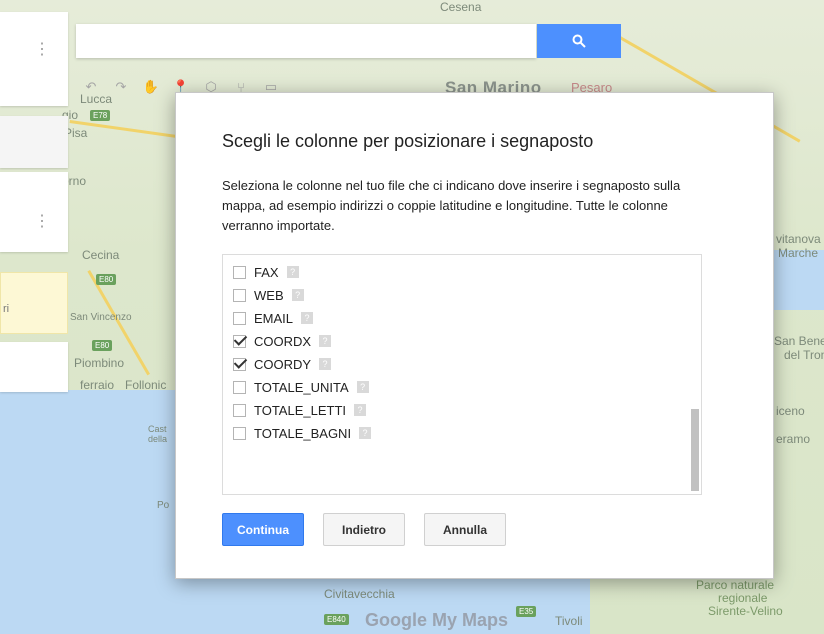 This screenshot has width=824, height=634. I want to click on map-label: Po, so click(163, 505).